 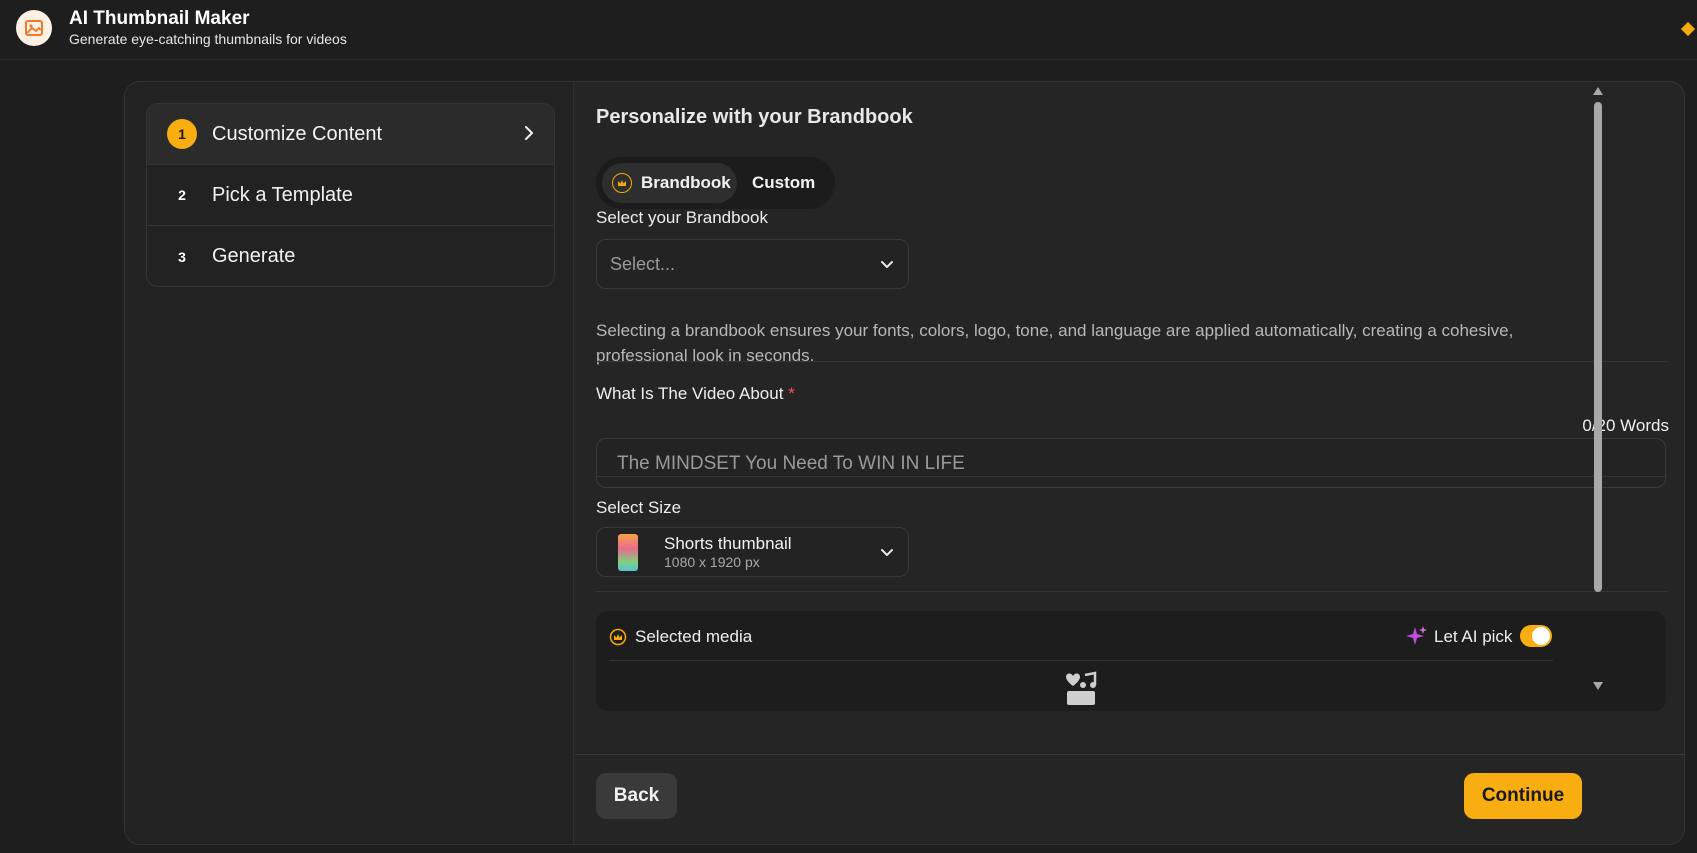 What do you see at coordinates (791, 463) in the screenshot?
I see `video-about-placeholder: The MINDSET You Need To WIN IN LIFE` at bounding box center [791, 463].